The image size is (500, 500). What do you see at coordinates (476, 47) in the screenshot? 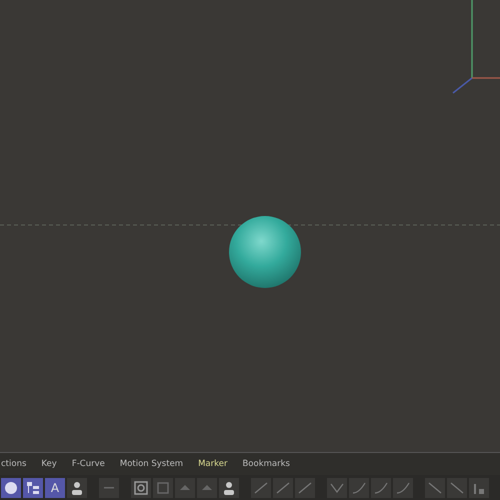
I see `axis-gizmo-icon` at bounding box center [476, 47].